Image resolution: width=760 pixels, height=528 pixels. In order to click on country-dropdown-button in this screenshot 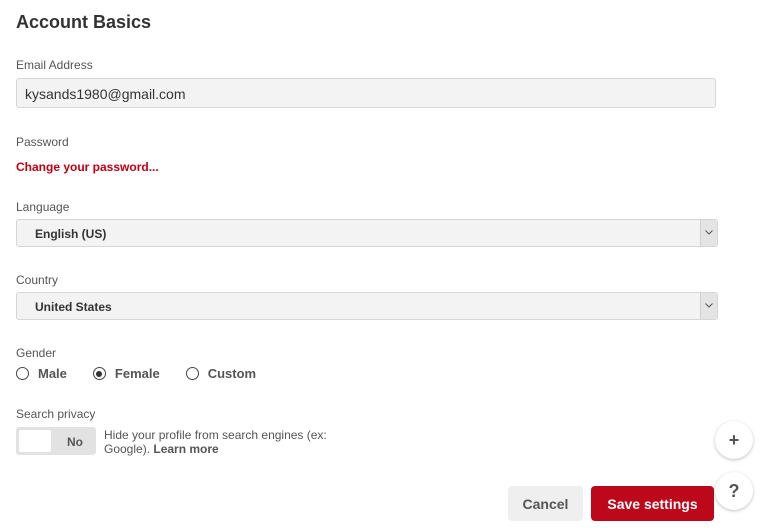, I will do `click(708, 306)`.